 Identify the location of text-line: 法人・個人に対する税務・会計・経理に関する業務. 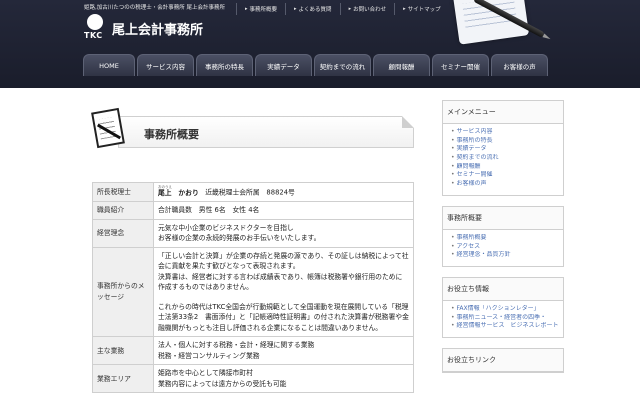
(236, 345).